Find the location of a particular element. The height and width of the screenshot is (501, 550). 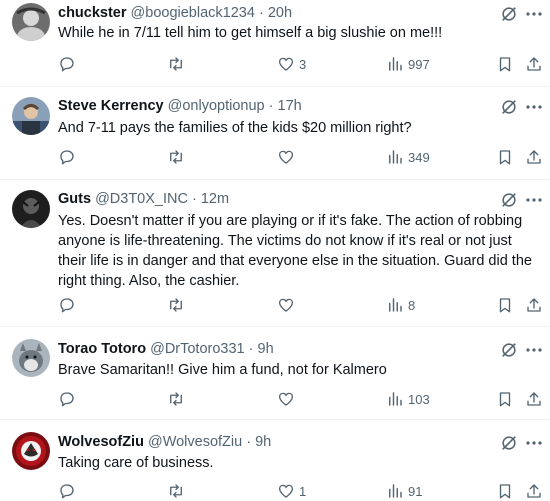

user-handle: @boogieblack1234 is located at coordinates (193, 13).